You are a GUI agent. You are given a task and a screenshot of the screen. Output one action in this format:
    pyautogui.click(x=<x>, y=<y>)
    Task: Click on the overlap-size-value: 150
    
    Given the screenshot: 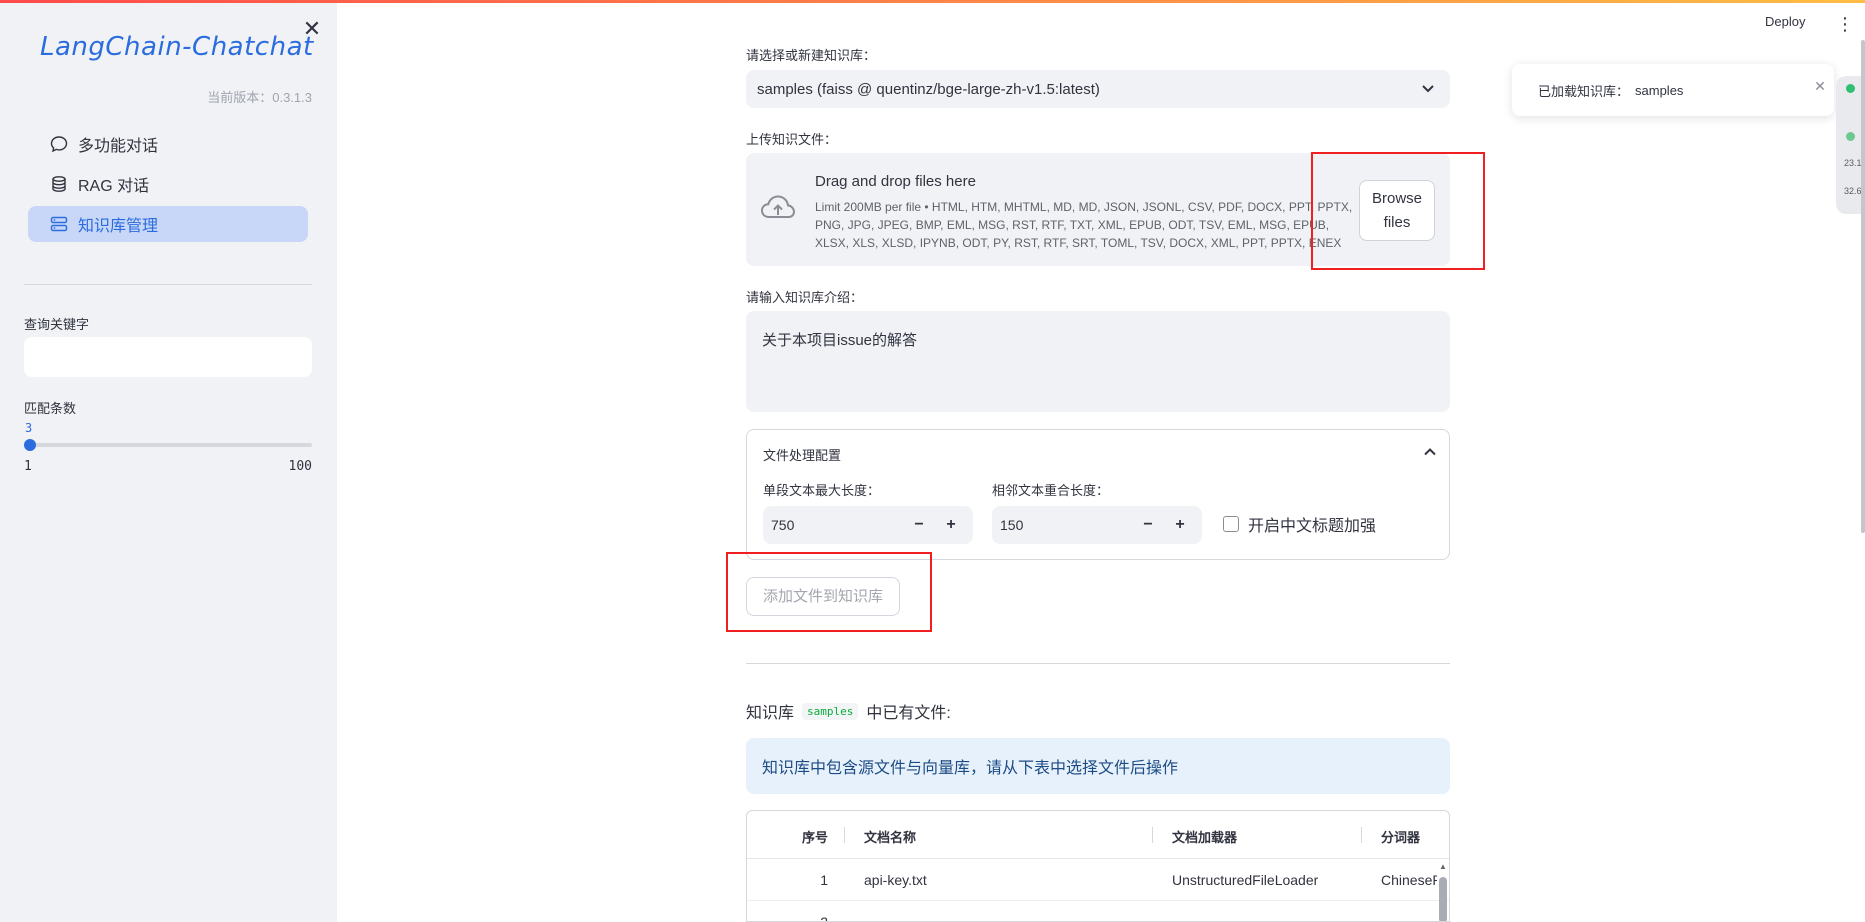 What is the action you would take?
    pyautogui.click(x=1012, y=525)
    